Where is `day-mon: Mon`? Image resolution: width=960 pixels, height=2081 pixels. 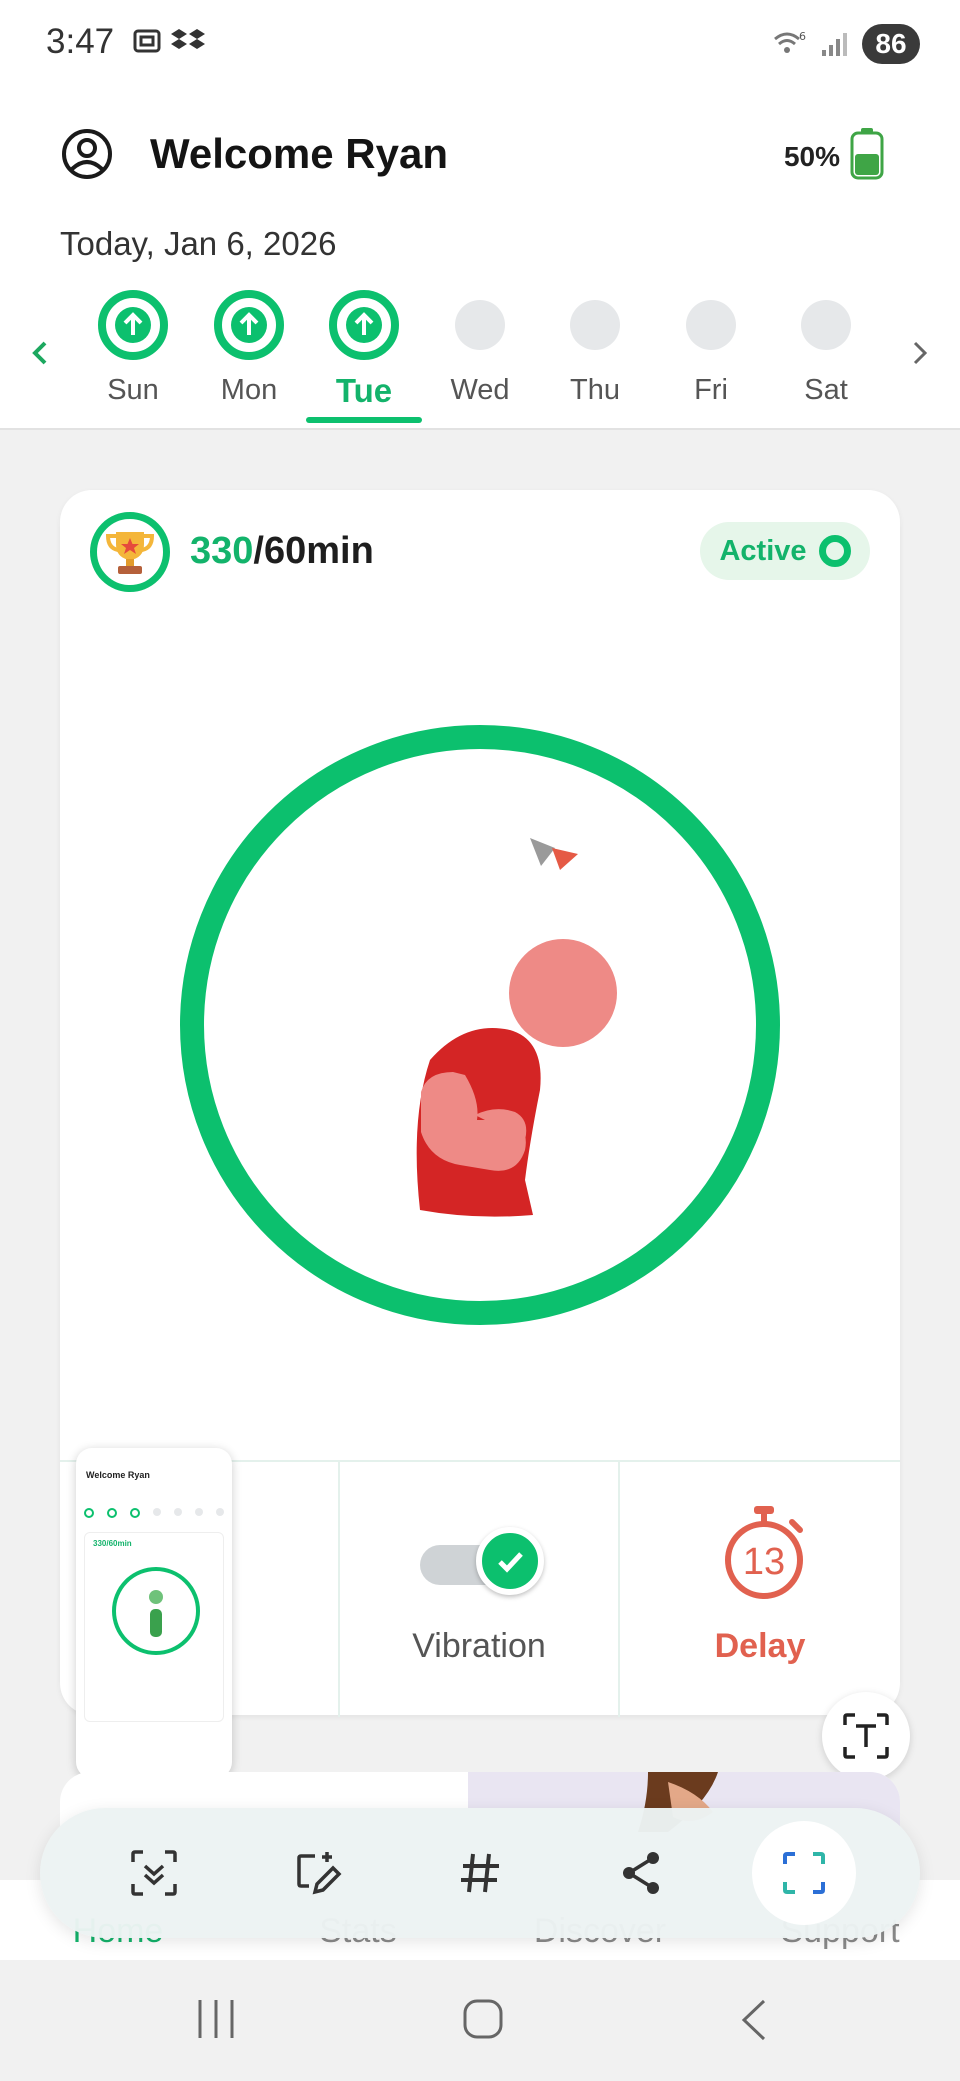
day-mon: Mon is located at coordinates (249, 348).